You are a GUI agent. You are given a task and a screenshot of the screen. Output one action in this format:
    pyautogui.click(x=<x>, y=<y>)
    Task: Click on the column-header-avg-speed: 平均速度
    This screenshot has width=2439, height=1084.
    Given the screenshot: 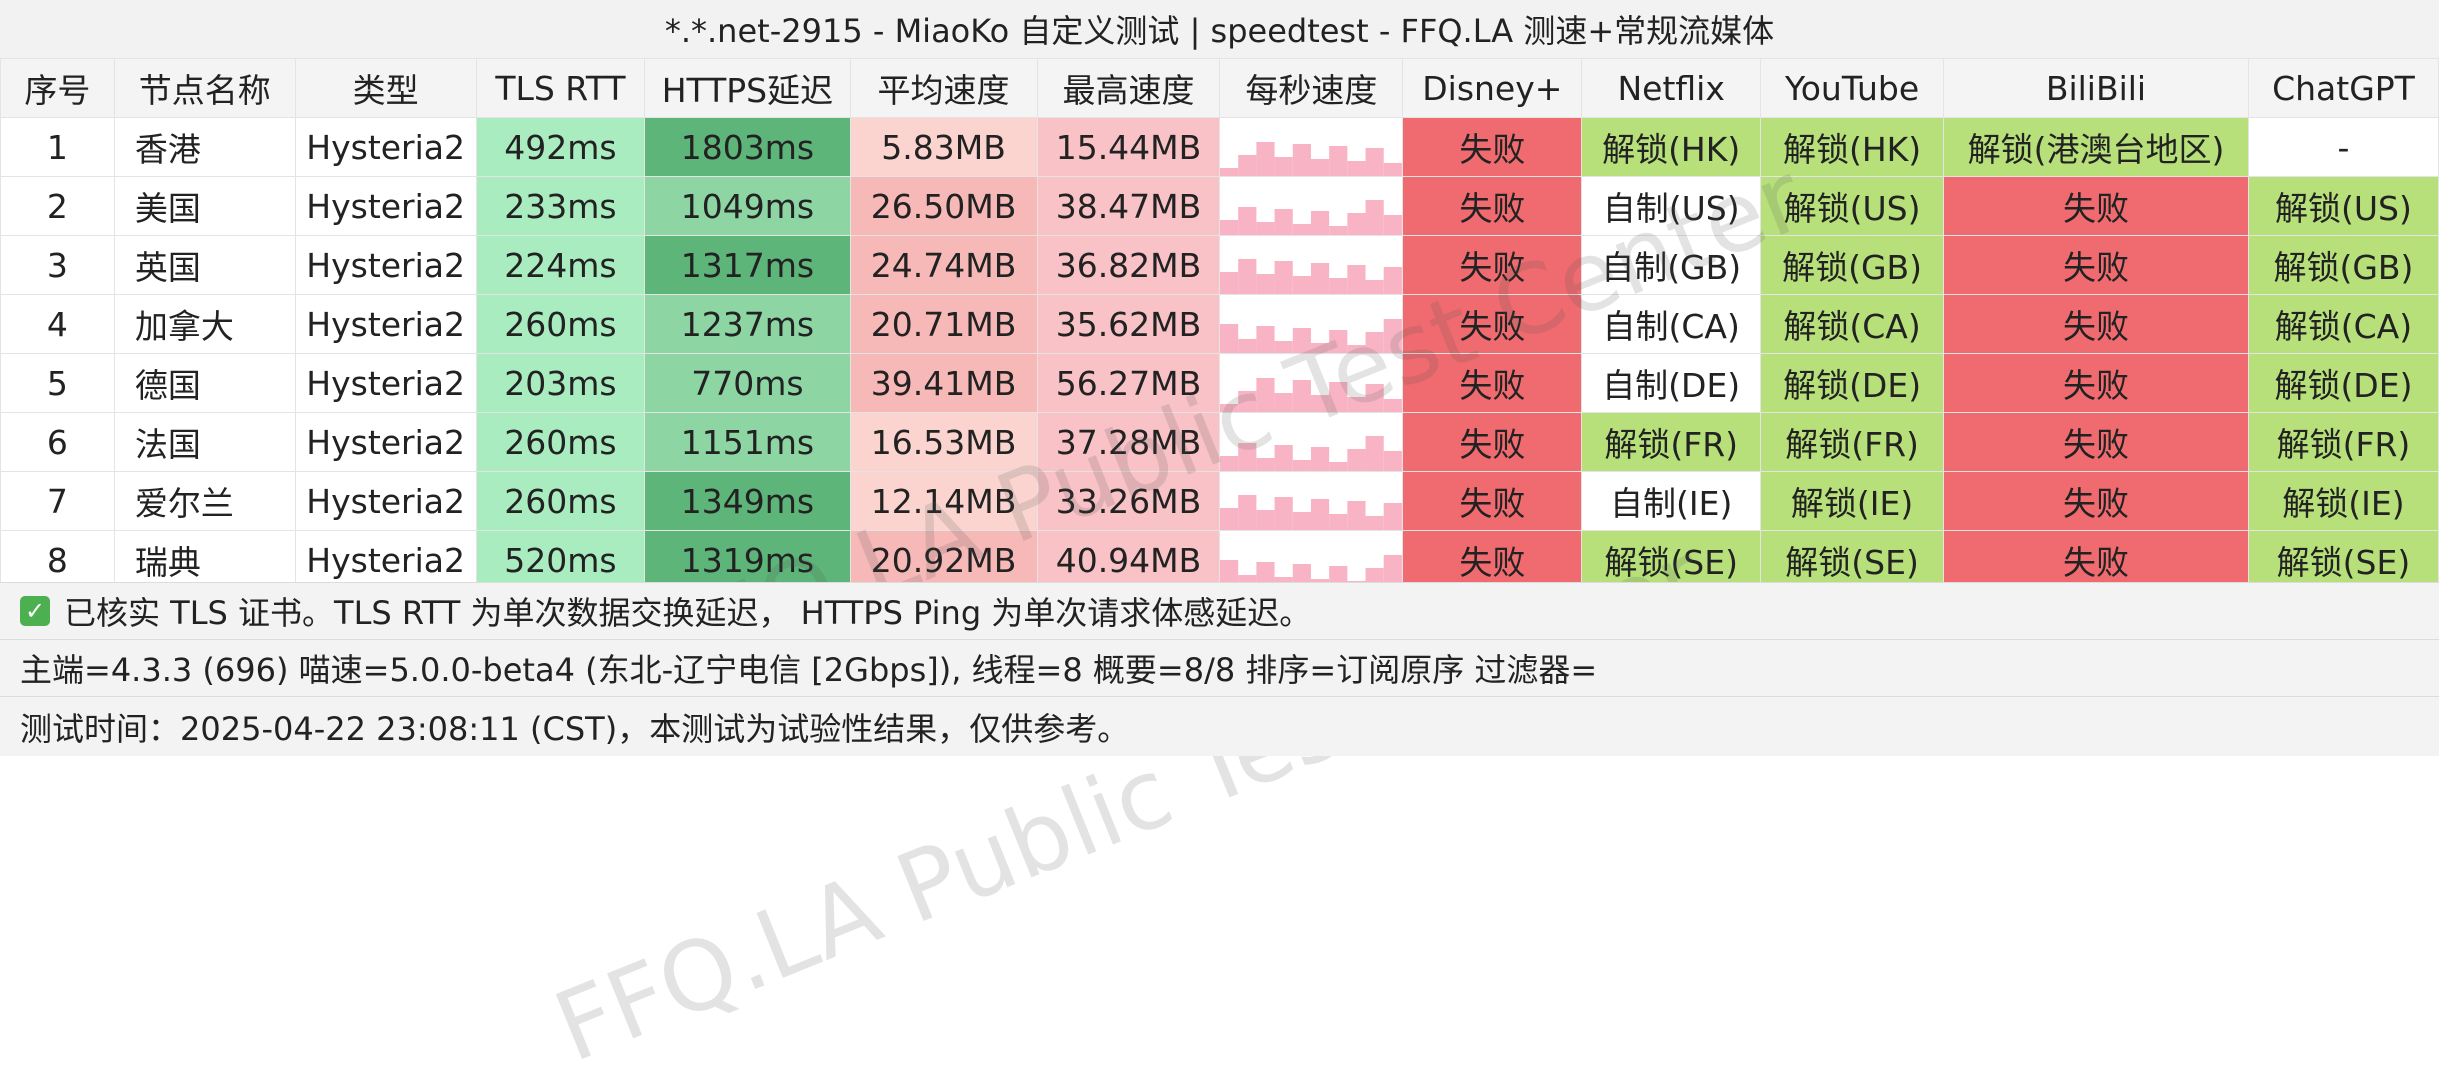 What is the action you would take?
    pyautogui.click(x=943, y=88)
    